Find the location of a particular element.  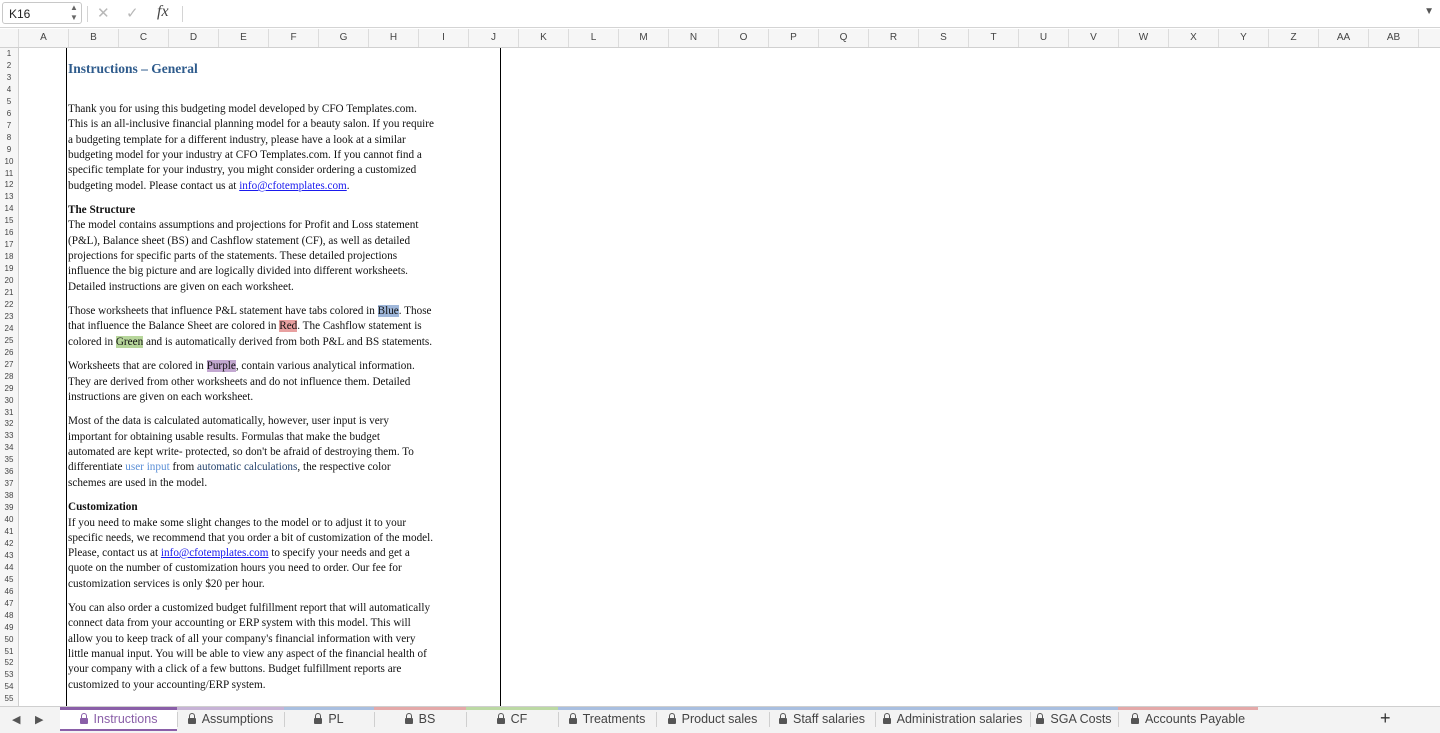

row-header-33: 33 is located at coordinates (9, 436).